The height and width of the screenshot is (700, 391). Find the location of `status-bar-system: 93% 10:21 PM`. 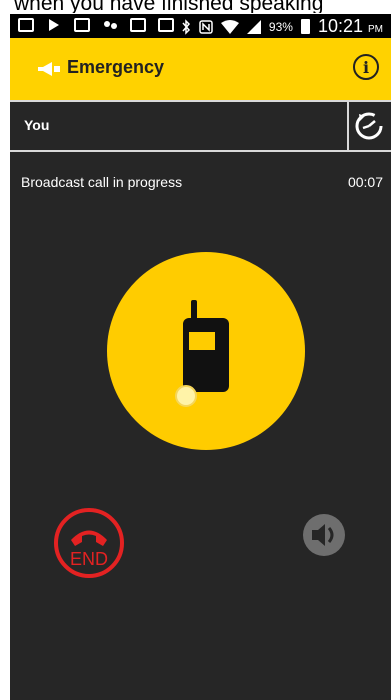

status-bar-system: 93% 10:21 PM is located at coordinates (282, 26).